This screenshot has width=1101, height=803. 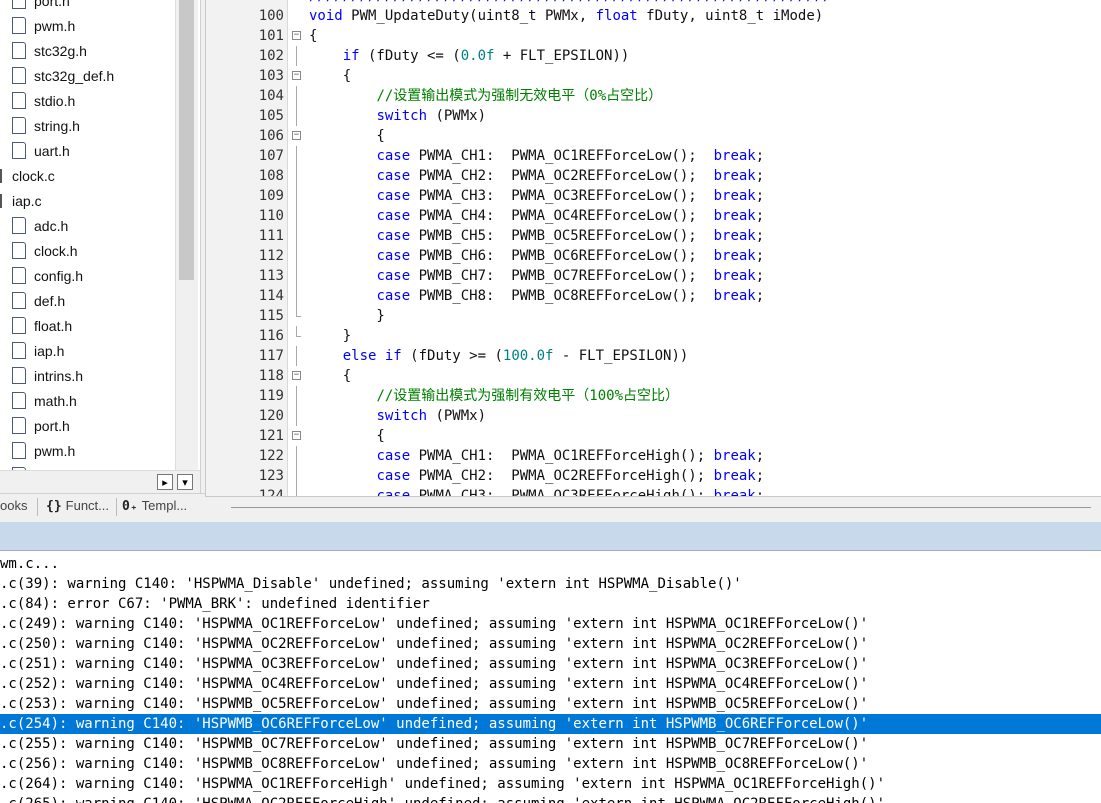 What do you see at coordinates (271, 476) in the screenshot?
I see `line-number: 123` at bounding box center [271, 476].